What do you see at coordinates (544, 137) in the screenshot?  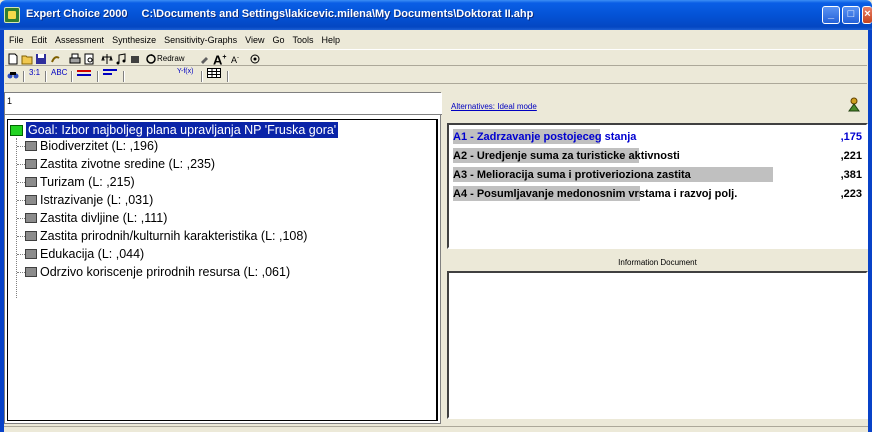 I see `alternative-item: A1 - Zadrzavanje postojeceg stanja` at bounding box center [544, 137].